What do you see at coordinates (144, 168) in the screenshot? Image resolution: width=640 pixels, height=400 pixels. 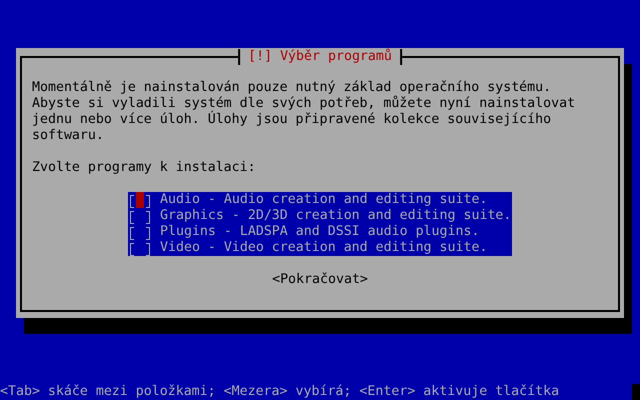 I see `prompt-text: Zvolte programy k instalaci:` at bounding box center [144, 168].